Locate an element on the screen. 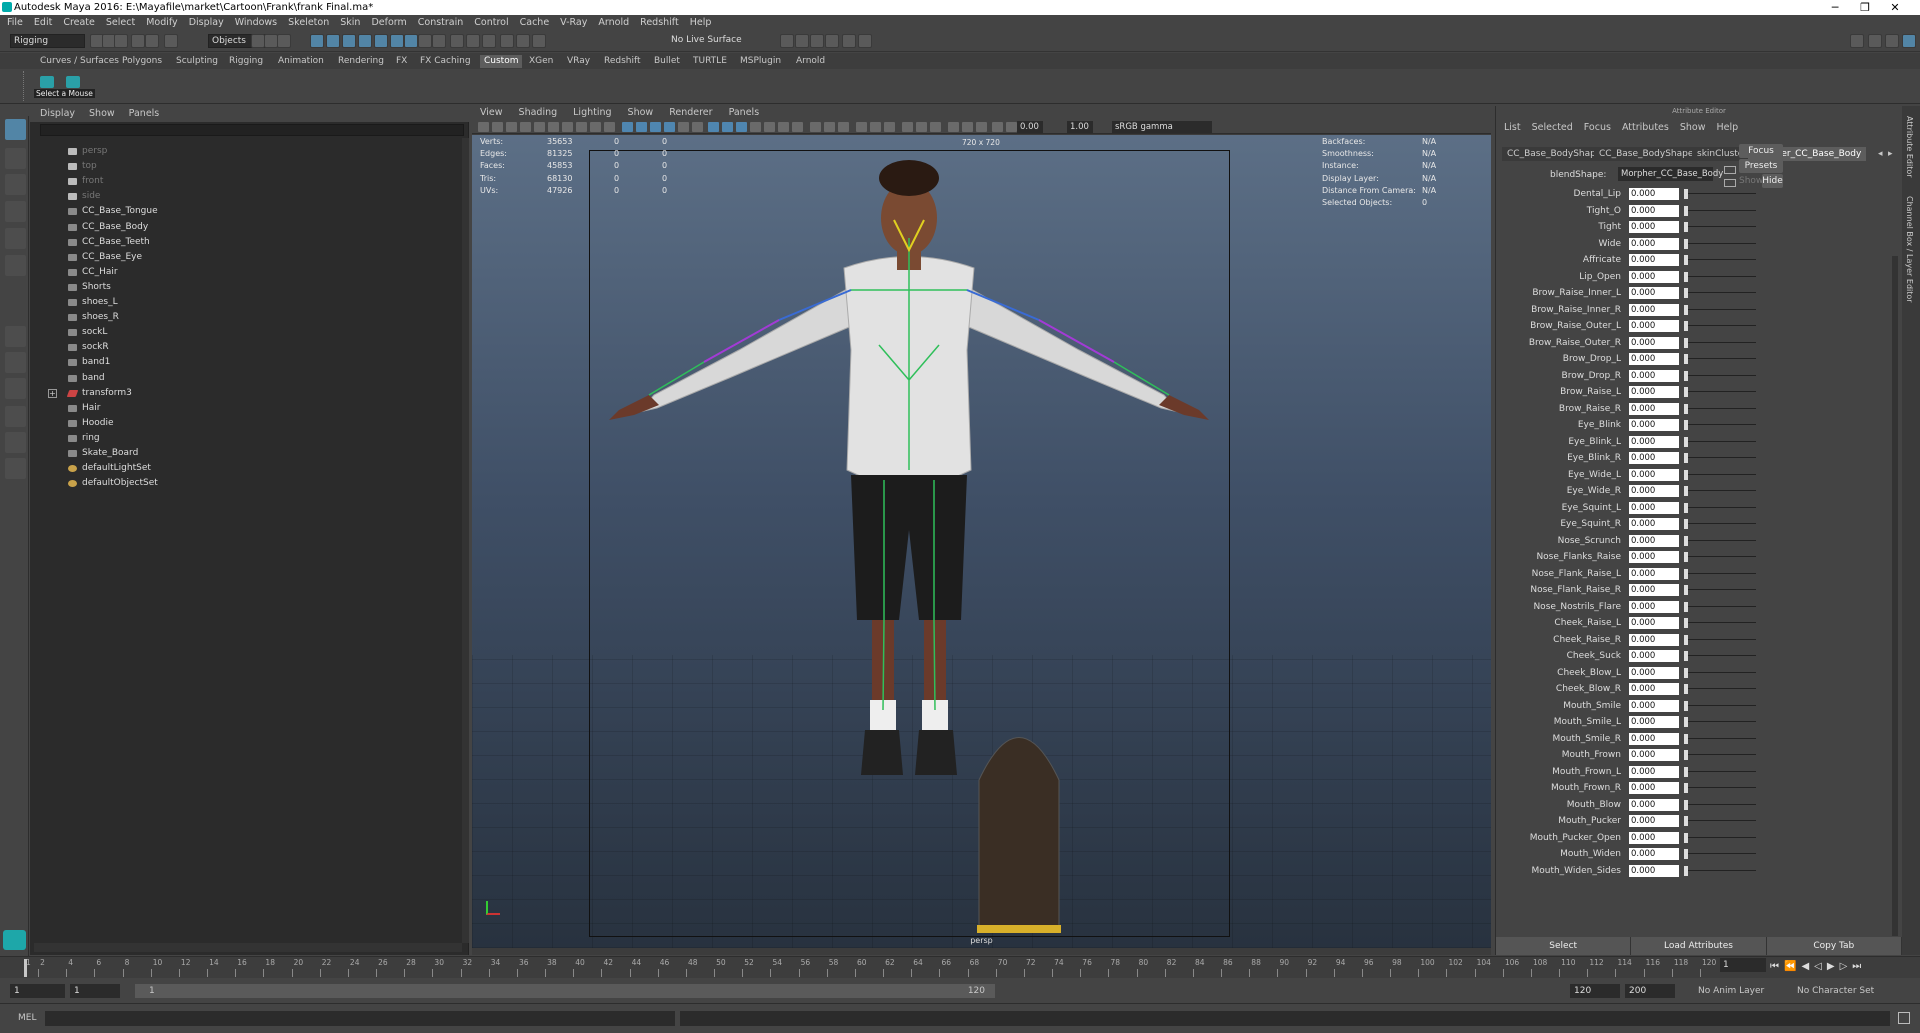 This screenshot has height=1033, width=1920. statusline-tool-22-icon is located at coordinates (523, 41).